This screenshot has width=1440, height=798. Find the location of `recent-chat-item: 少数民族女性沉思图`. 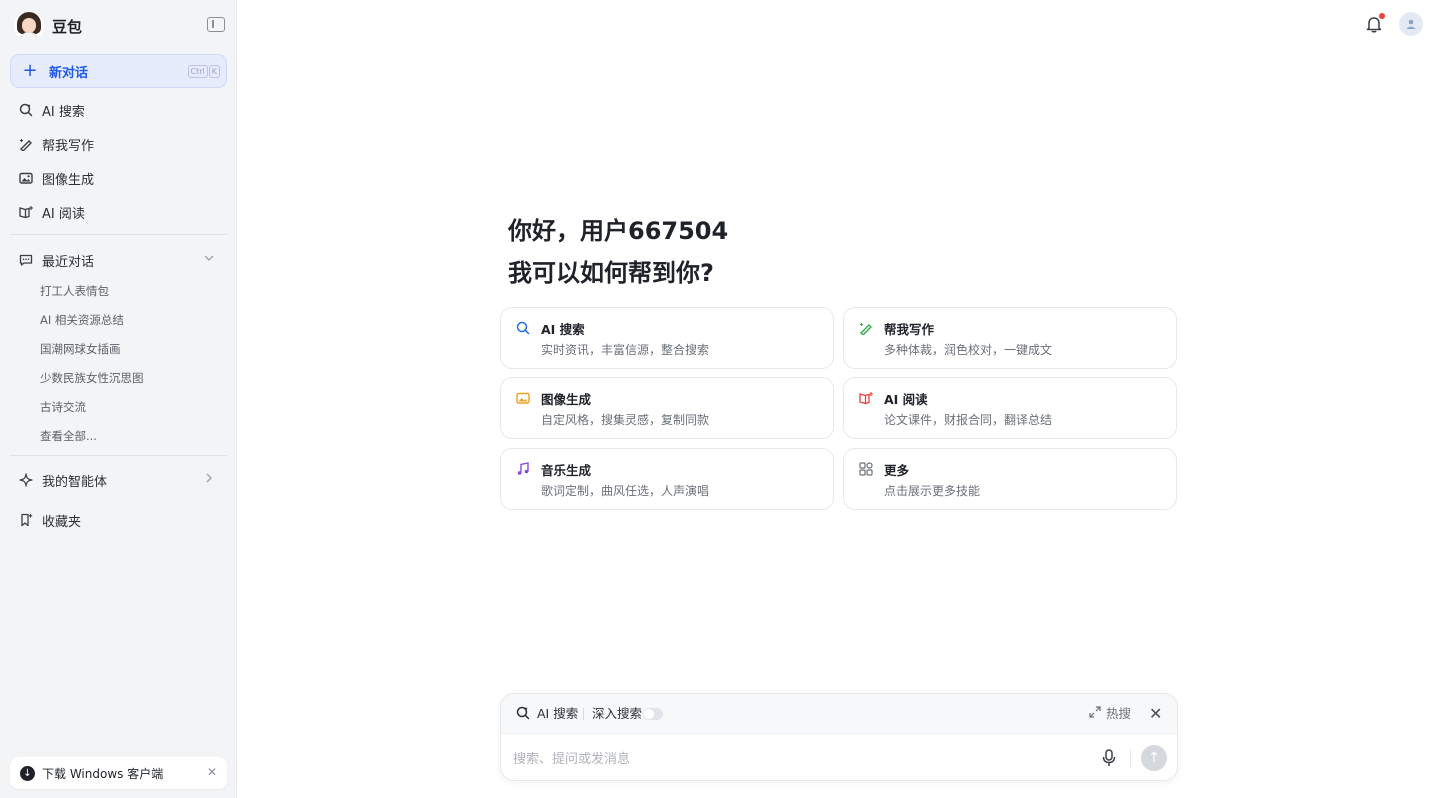

recent-chat-item: 少数民族女性沉思图 is located at coordinates (92, 378).